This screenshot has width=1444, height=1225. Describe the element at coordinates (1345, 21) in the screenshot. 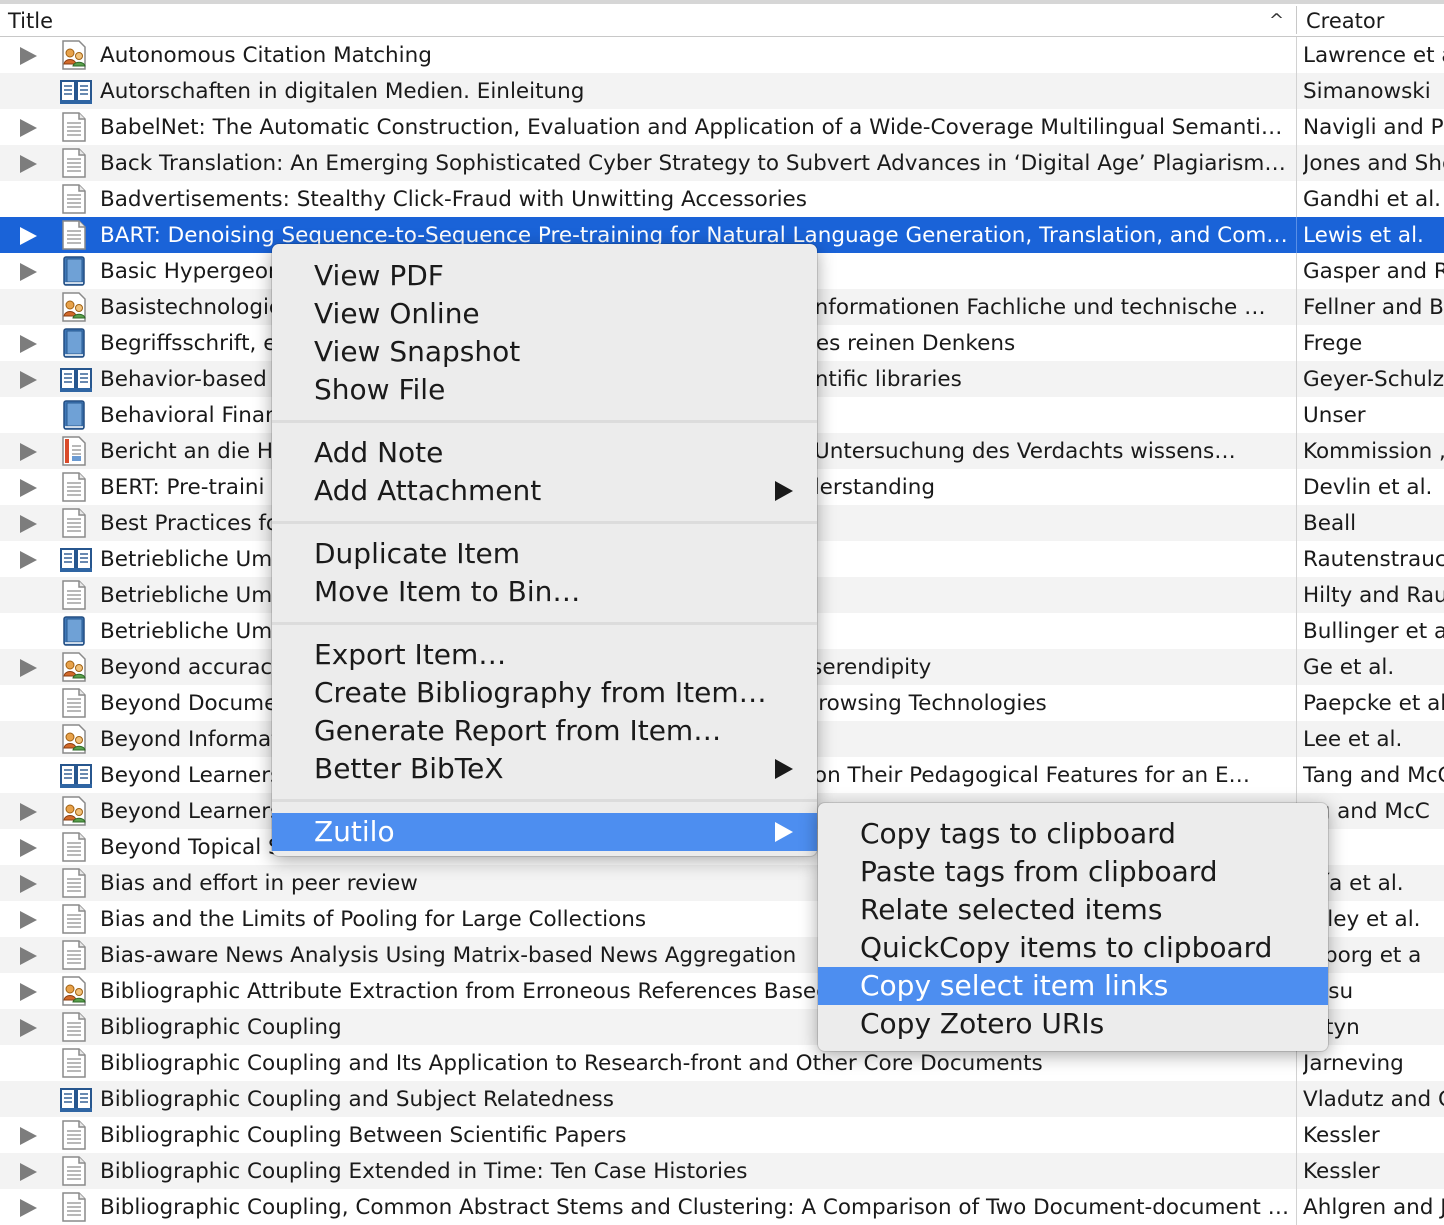

I see `creator-column-header: Creator` at that location.